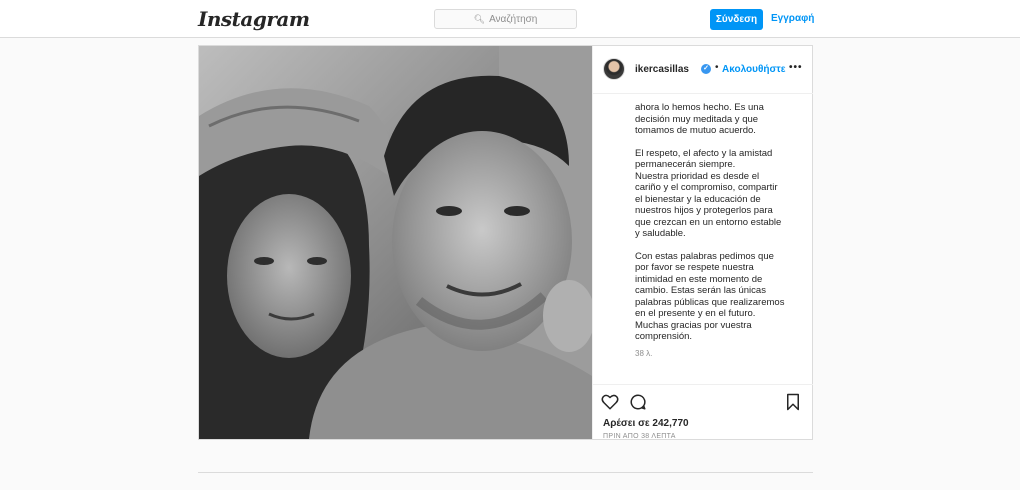 This screenshot has width=1020, height=490. What do you see at coordinates (754, 69) in the screenshot?
I see `follow-button: Ακολουθήστε` at bounding box center [754, 69].